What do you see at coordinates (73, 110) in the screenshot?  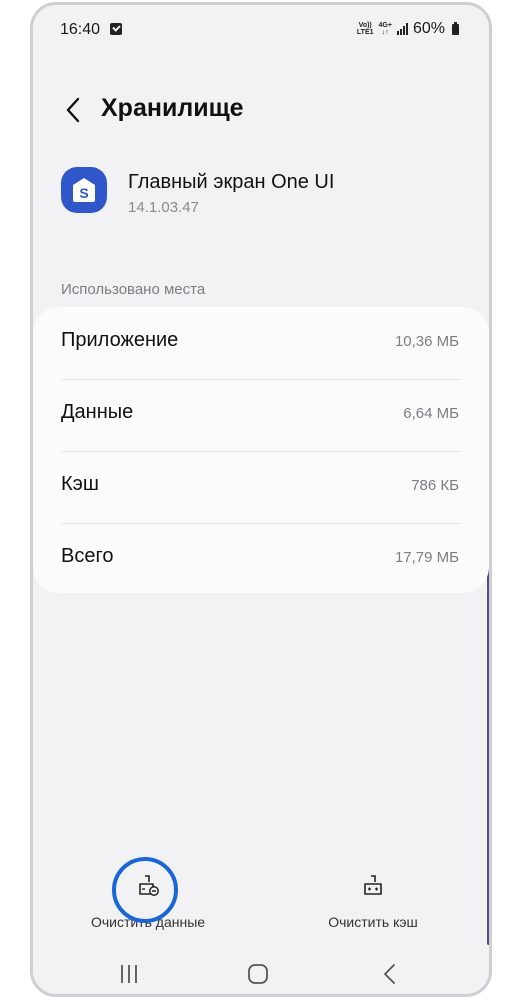 I see `back-arrow-icon` at bounding box center [73, 110].